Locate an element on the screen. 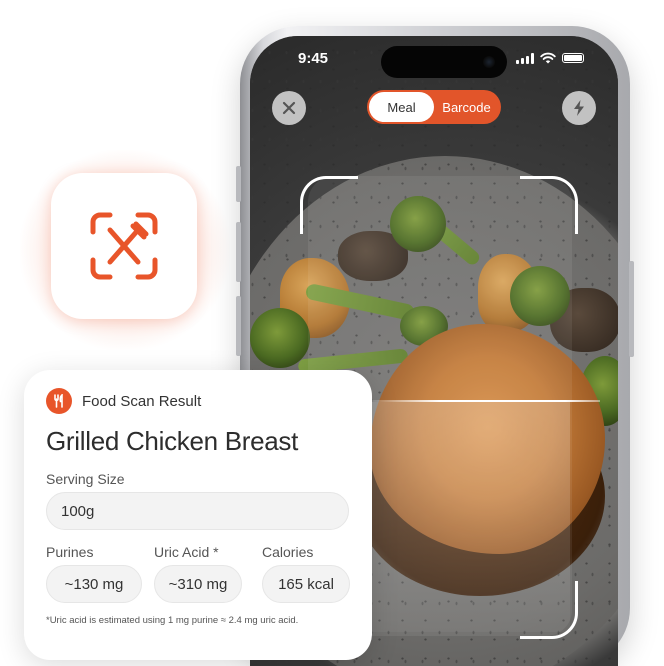 Image resolution: width=664 pixels, height=666 pixels. calories-value: 165 kcal is located at coordinates (306, 584).